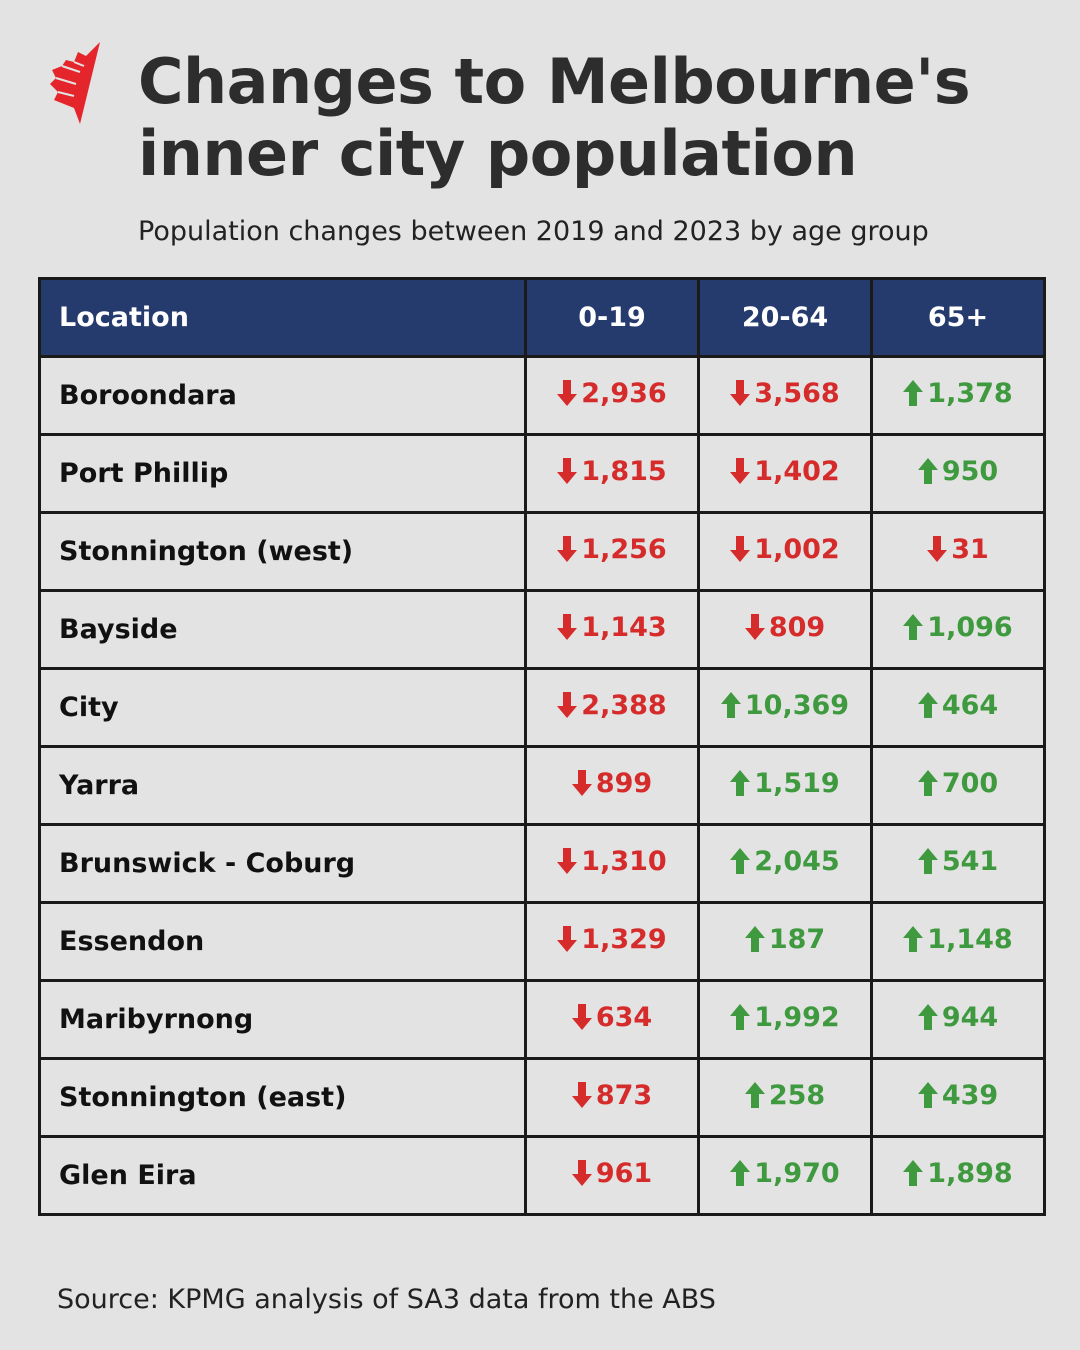 This screenshot has height=1350, width=1080. What do you see at coordinates (624, 939) in the screenshot?
I see `value-label: 1,329` at bounding box center [624, 939].